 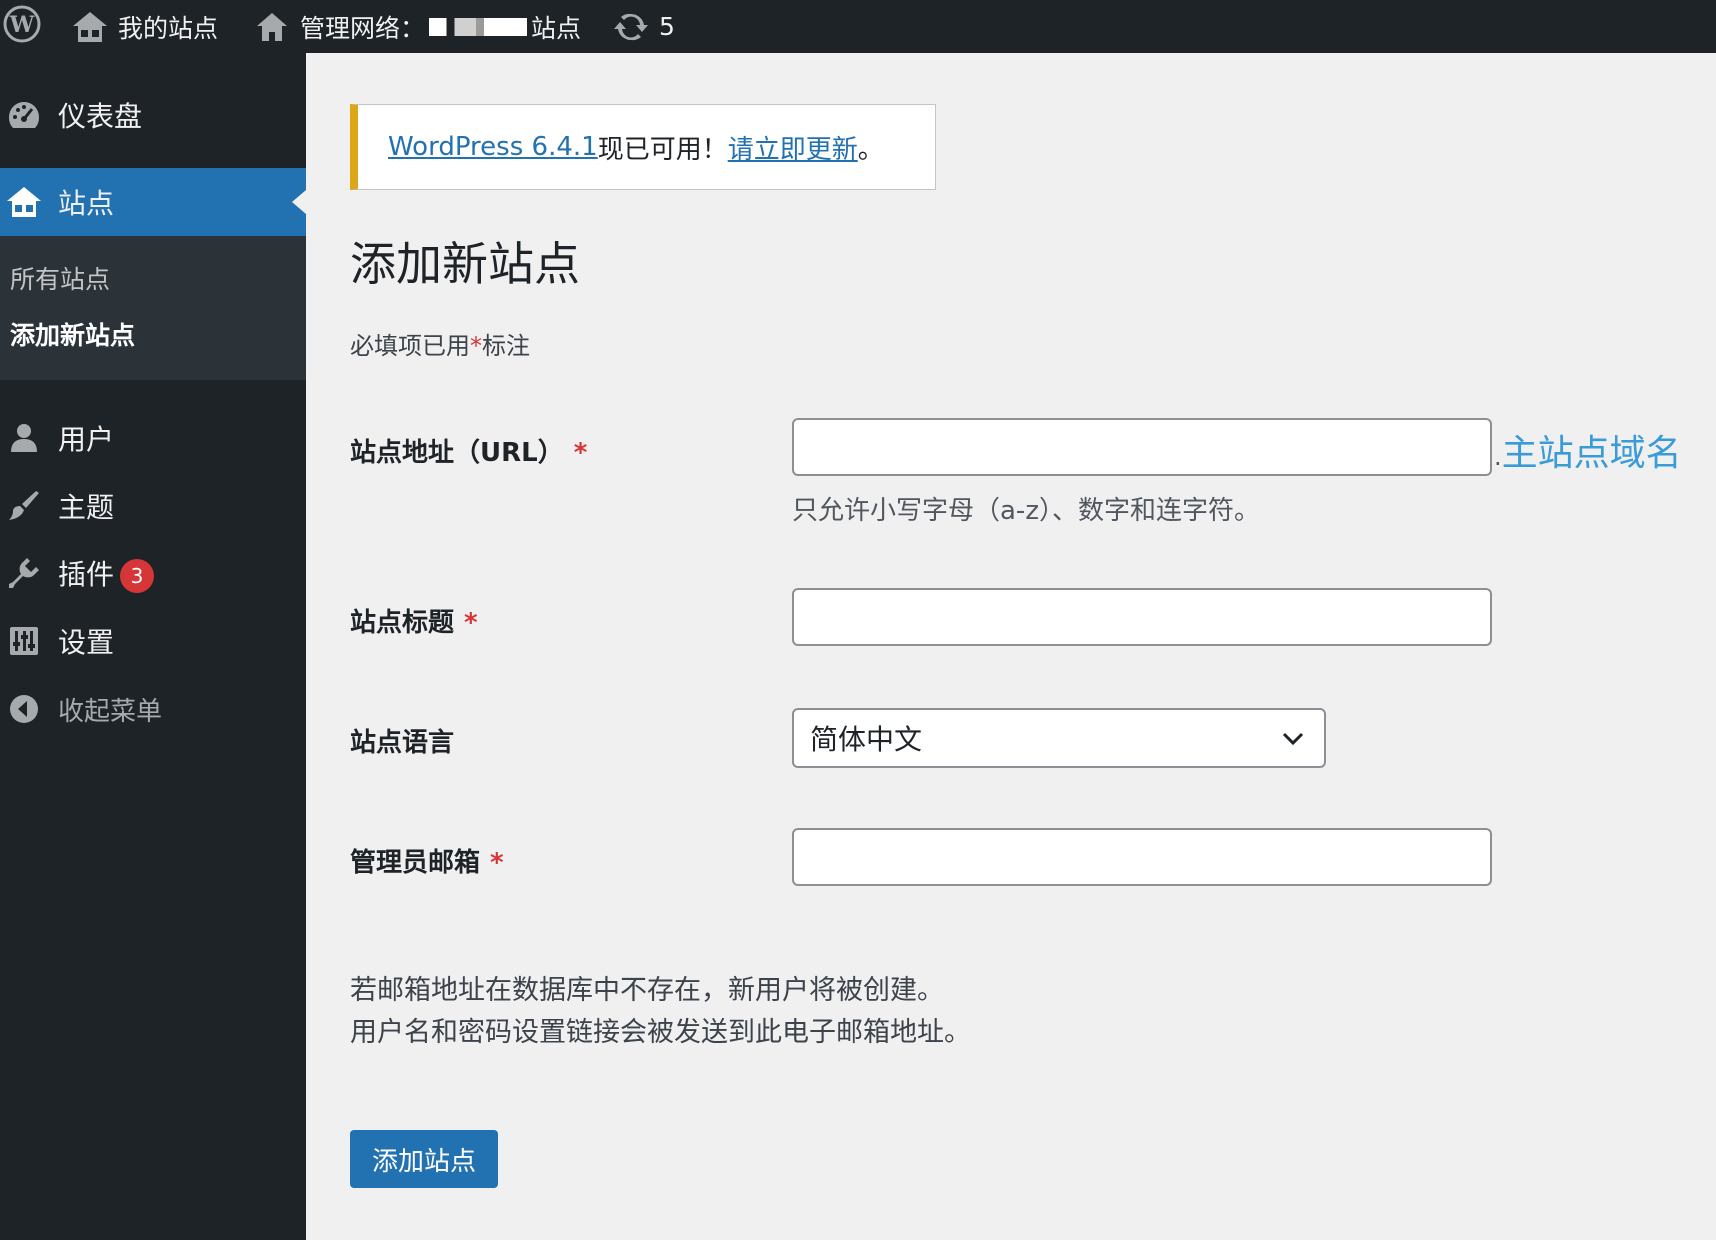 What do you see at coordinates (1059, 738) in the screenshot?
I see `site-language-select: 简体中文` at bounding box center [1059, 738].